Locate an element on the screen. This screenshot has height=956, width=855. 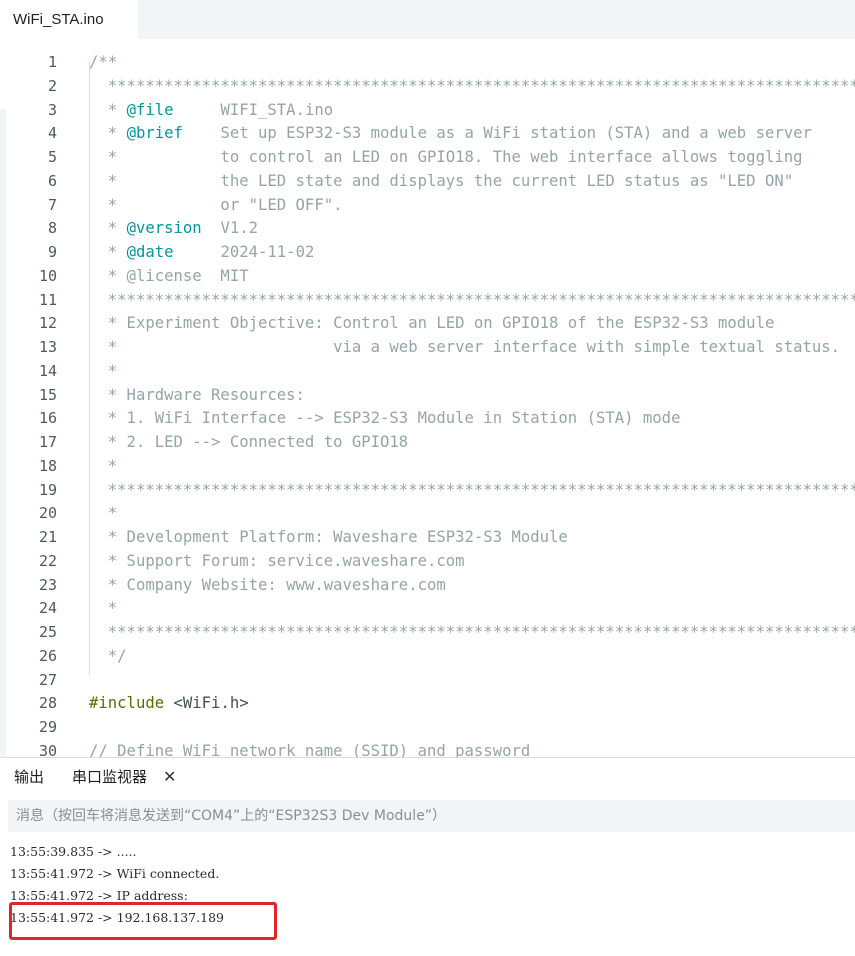
code-line: 15 * Hardware Resources: is located at coordinates (427, 395).